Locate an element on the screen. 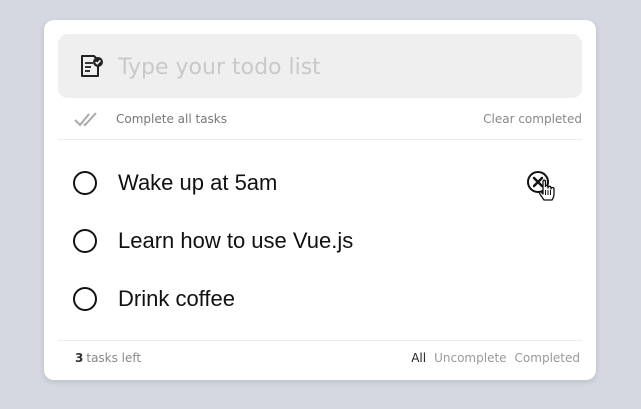  todo-input-bar is located at coordinates (320, 66).